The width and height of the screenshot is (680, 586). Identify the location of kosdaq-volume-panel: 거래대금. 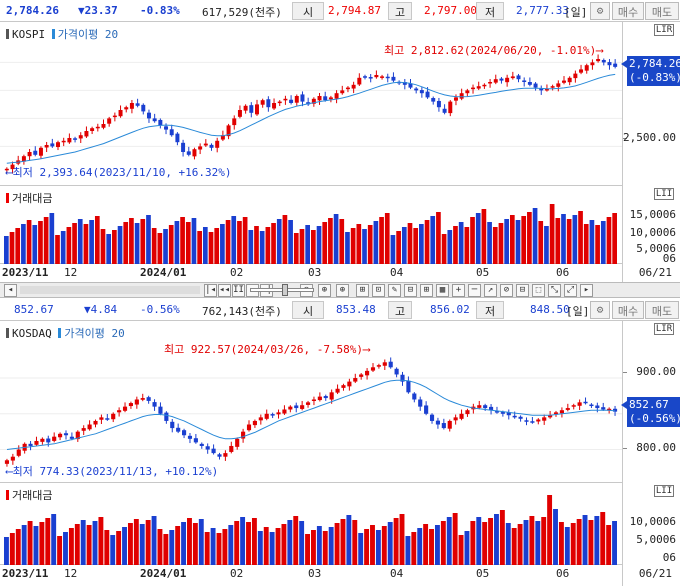
(311, 524).